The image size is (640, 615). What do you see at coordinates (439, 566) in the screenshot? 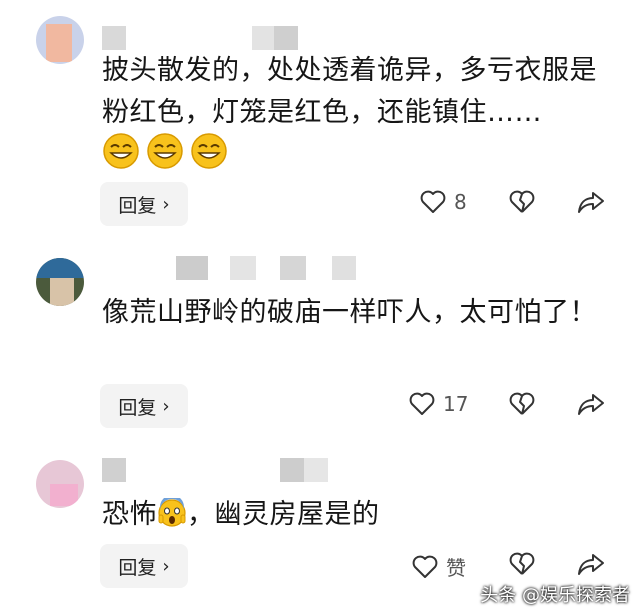
I see `like-button: 赞` at bounding box center [439, 566].